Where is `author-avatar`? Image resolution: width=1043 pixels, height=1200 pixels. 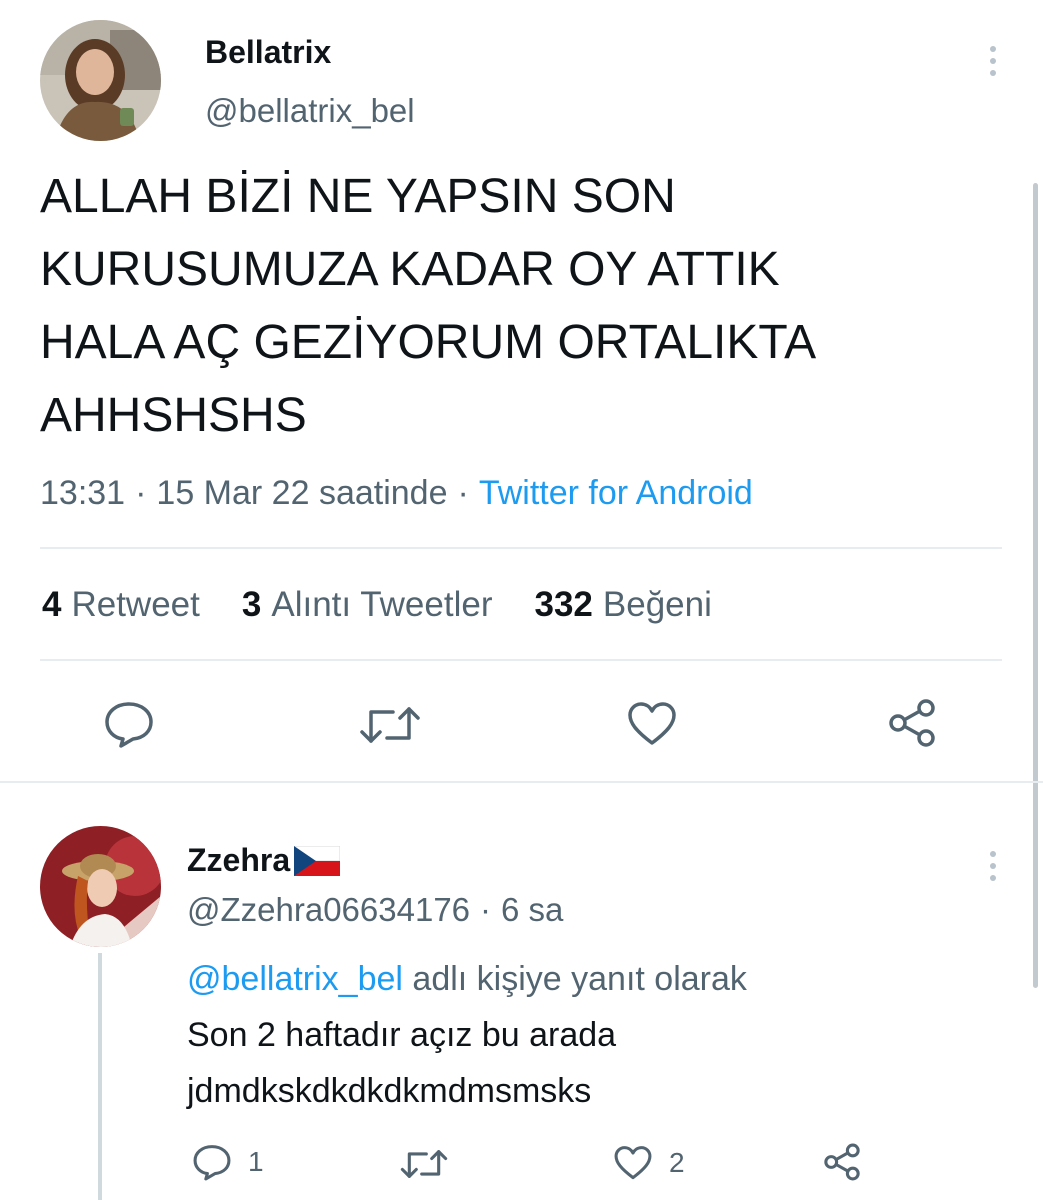 author-avatar is located at coordinates (100, 80).